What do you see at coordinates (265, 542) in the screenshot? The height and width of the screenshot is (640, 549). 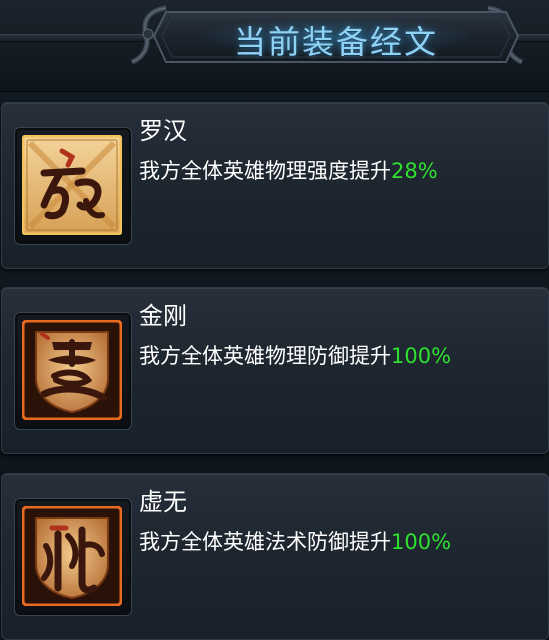 I see `scripture-effect-text: 我方全体英雄法术防御提升` at bounding box center [265, 542].